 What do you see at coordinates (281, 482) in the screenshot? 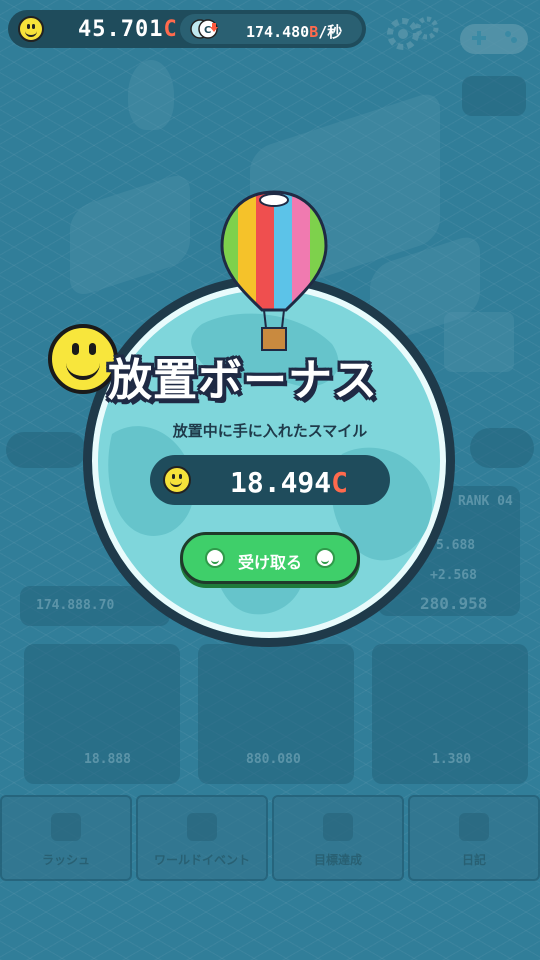
I see `reward-value: 18.494` at bounding box center [281, 482].